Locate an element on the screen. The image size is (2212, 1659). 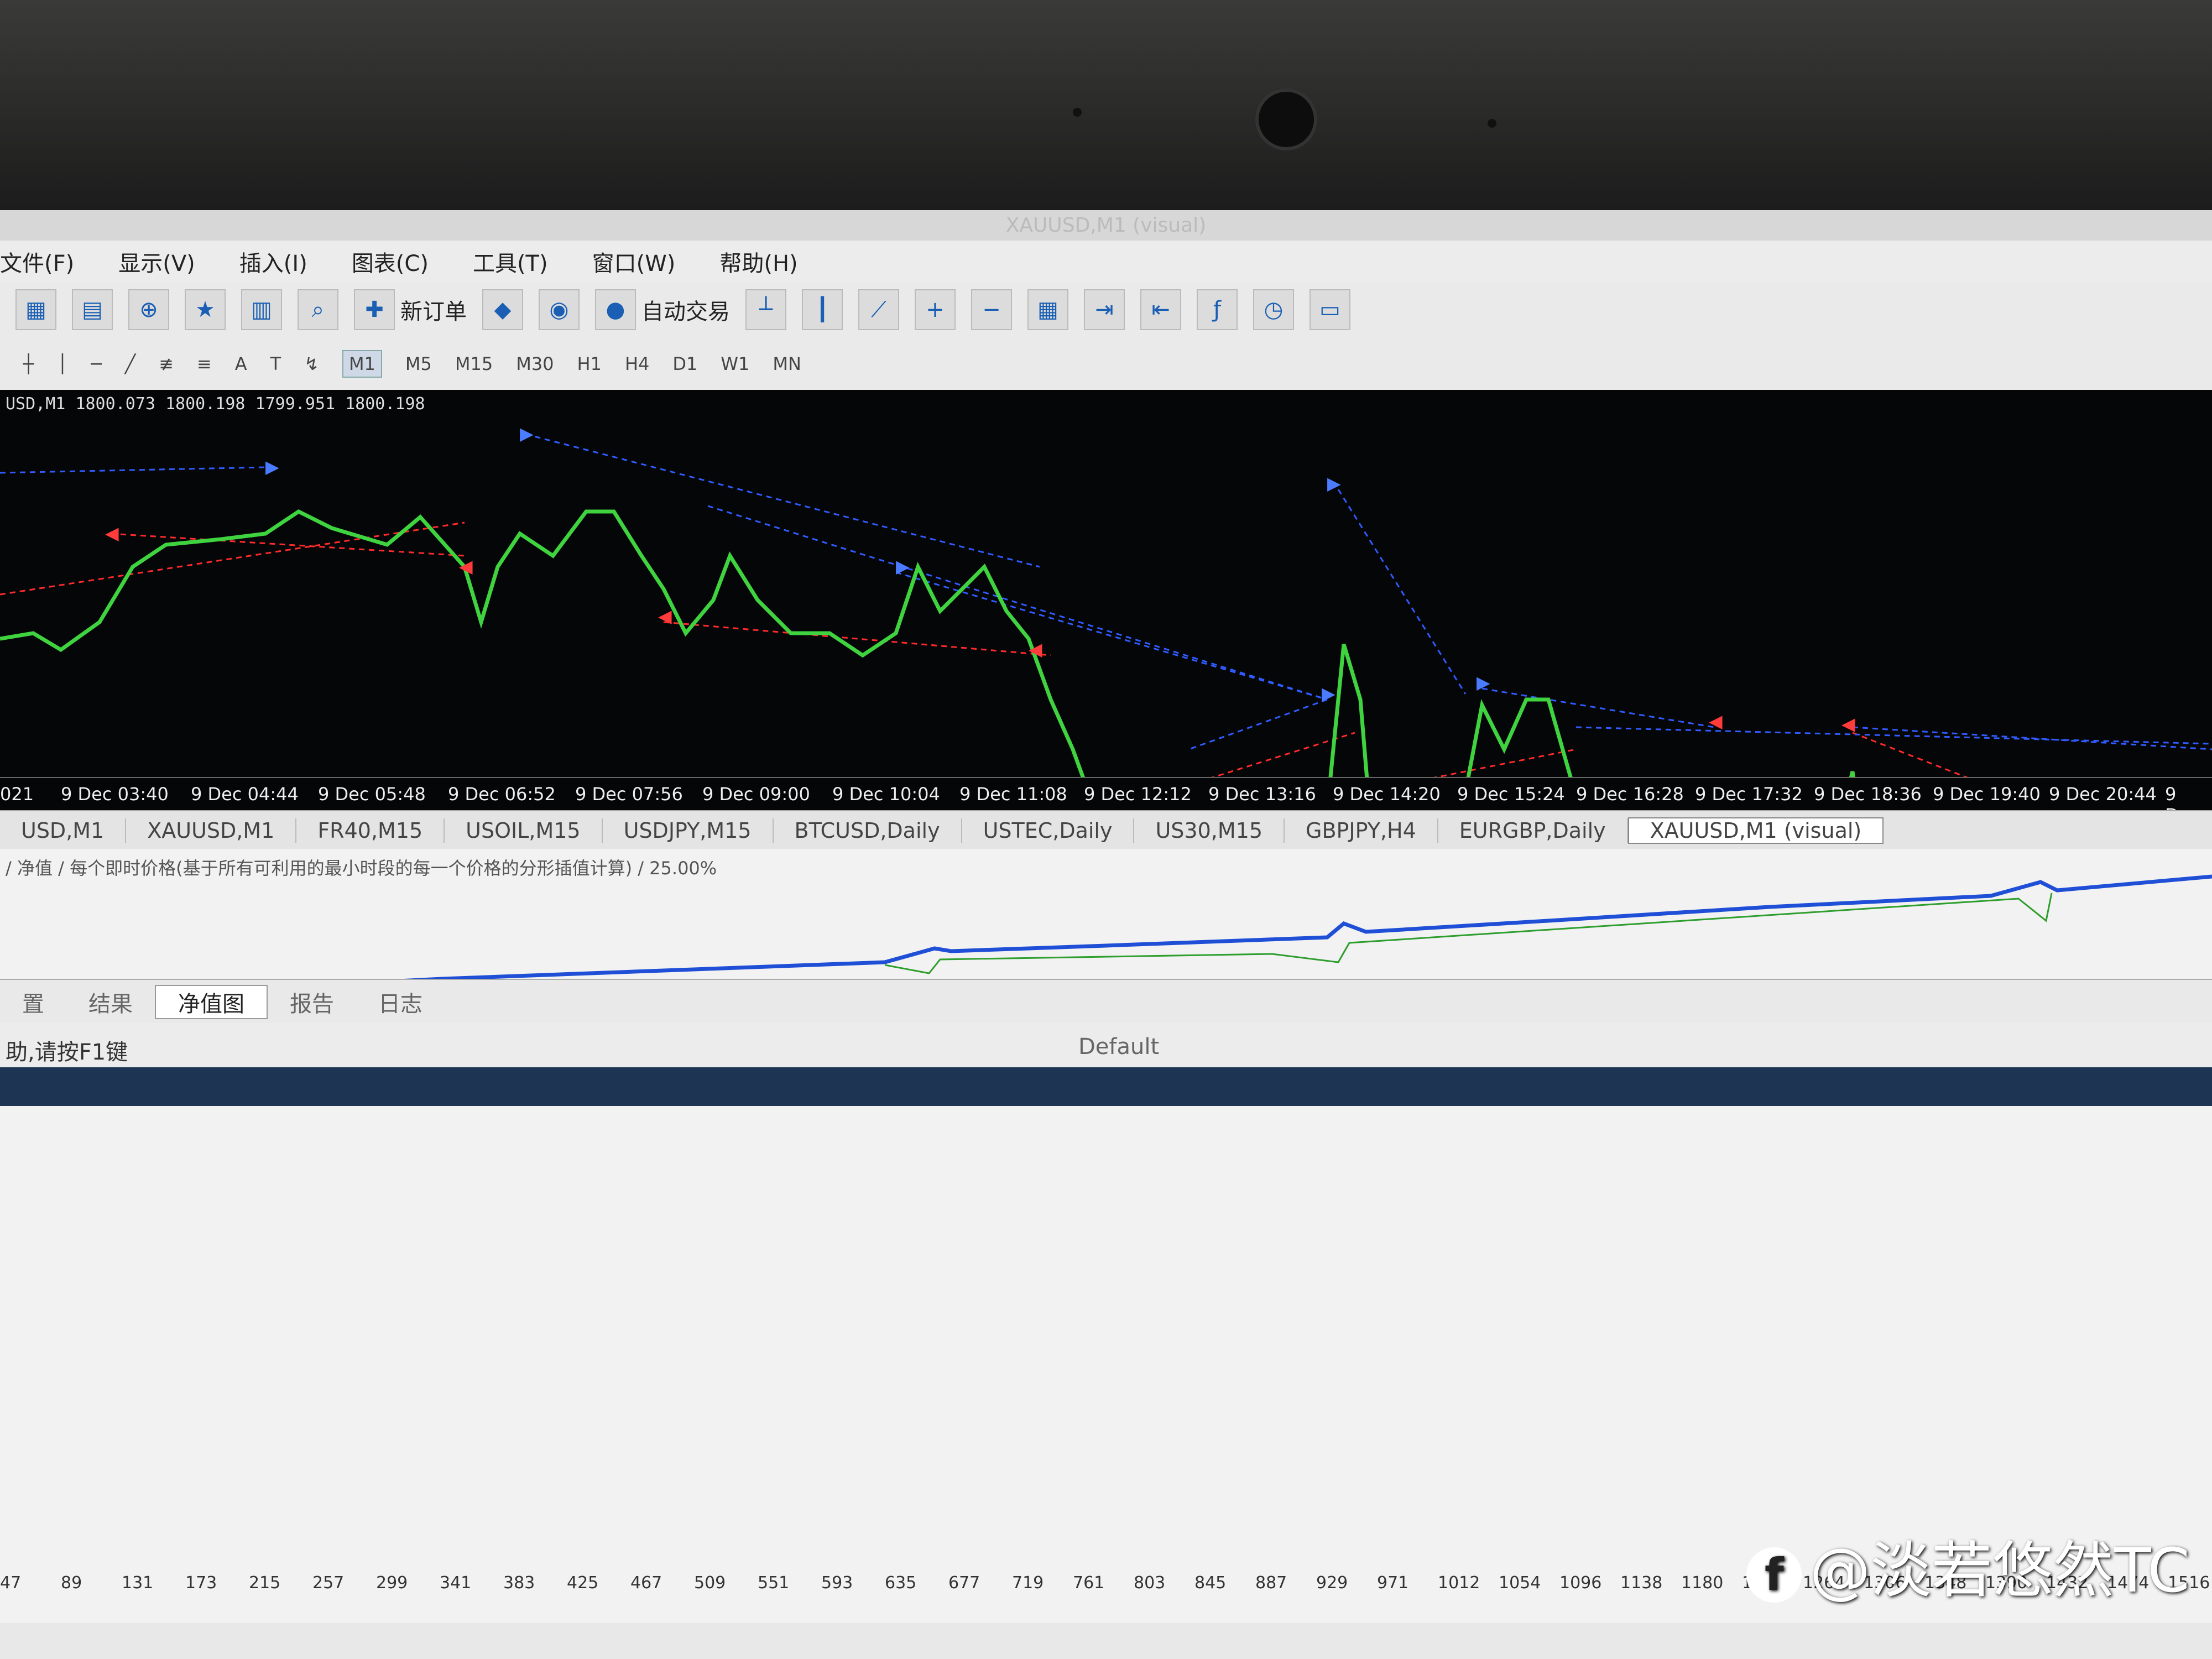
profiles-icon: ▤ is located at coordinates (92, 310).